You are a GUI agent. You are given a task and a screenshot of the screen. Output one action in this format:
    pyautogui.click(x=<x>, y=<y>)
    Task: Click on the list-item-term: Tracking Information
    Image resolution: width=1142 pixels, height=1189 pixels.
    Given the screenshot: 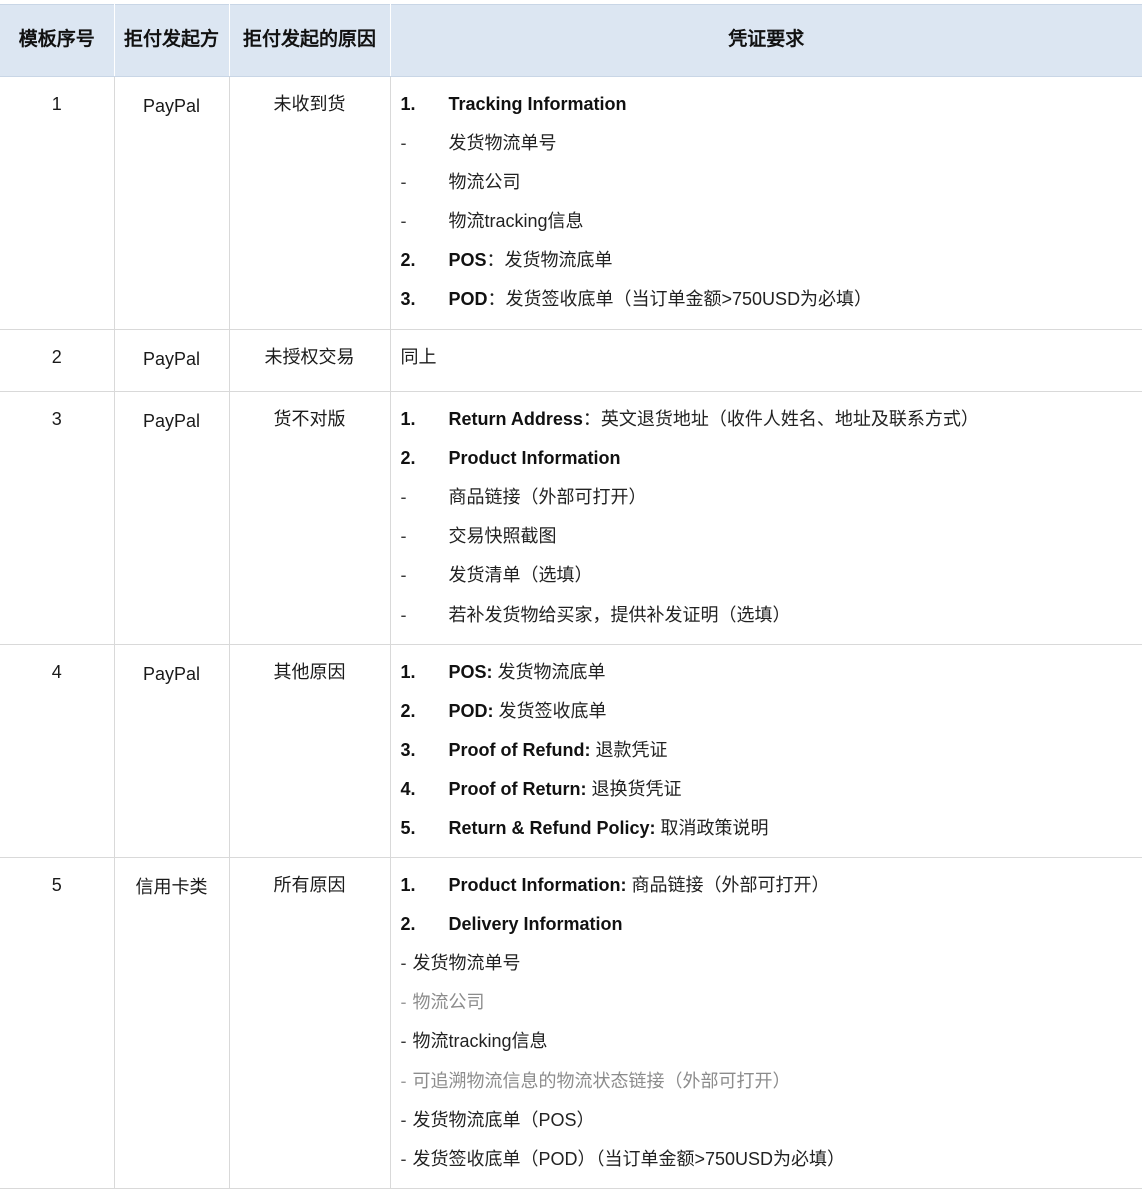 What is the action you would take?
    pyautogui.click(x=537, y=104)
    